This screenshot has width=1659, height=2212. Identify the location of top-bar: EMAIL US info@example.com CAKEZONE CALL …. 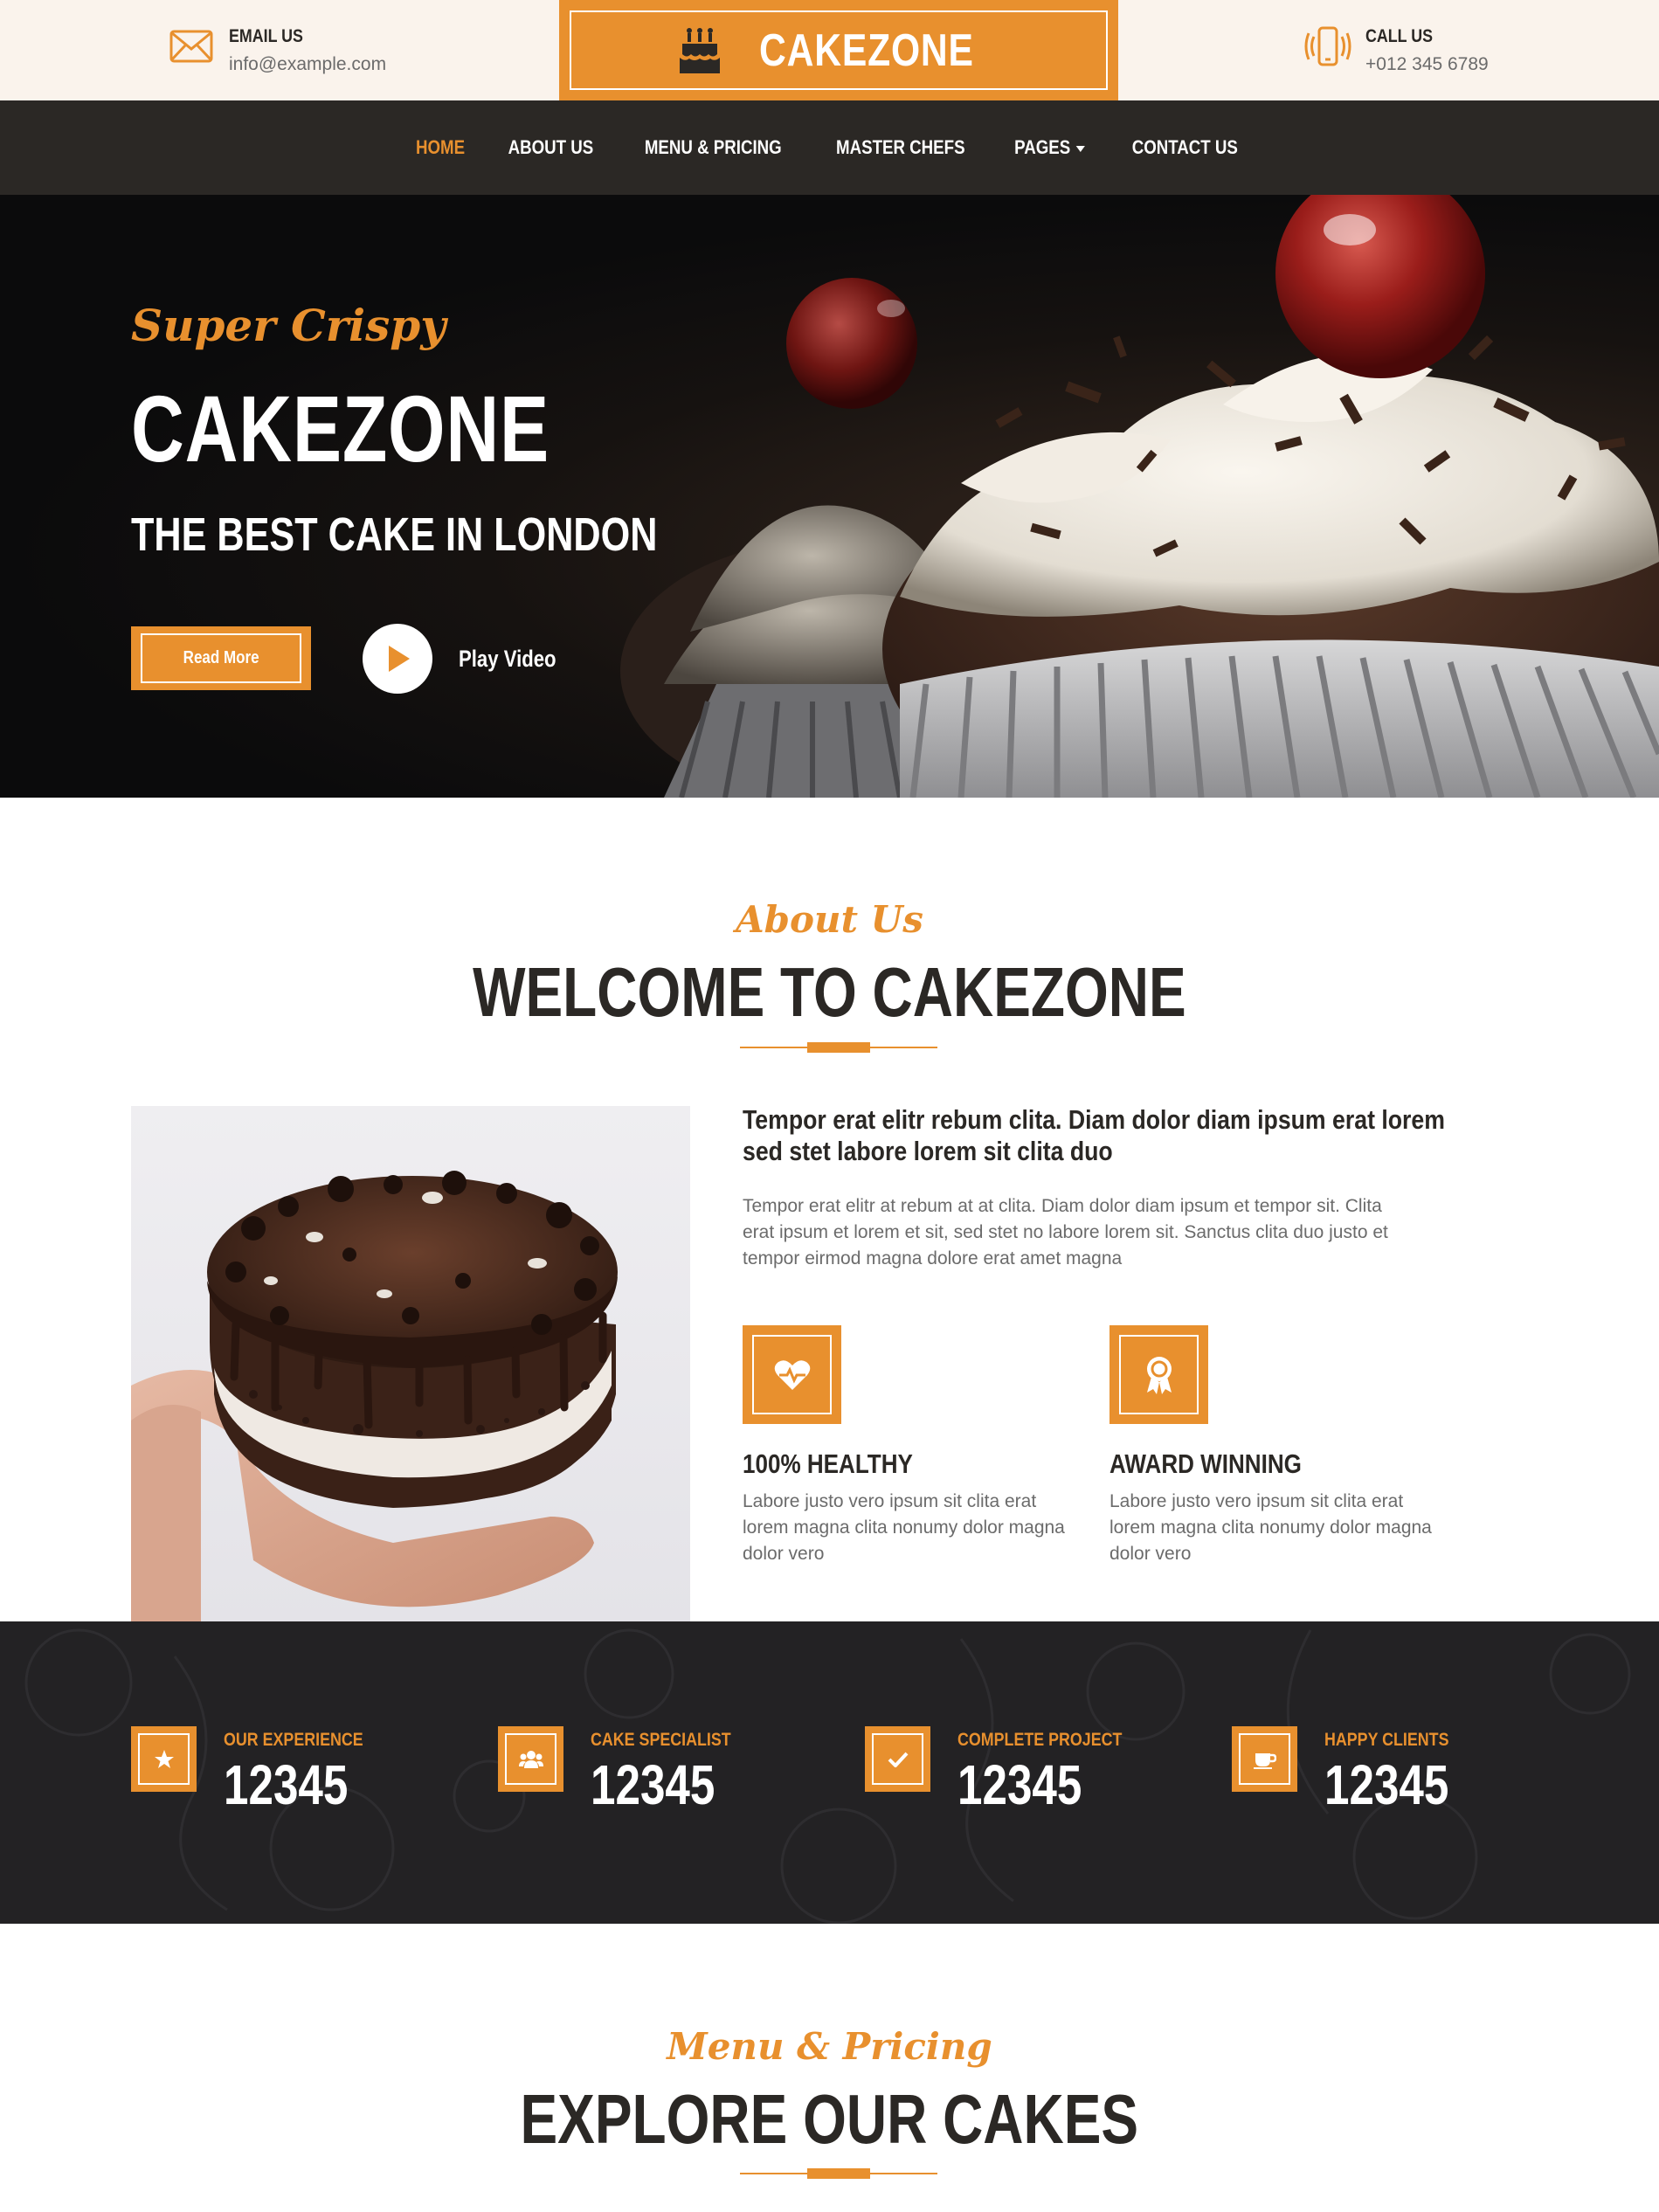
(829, 50).